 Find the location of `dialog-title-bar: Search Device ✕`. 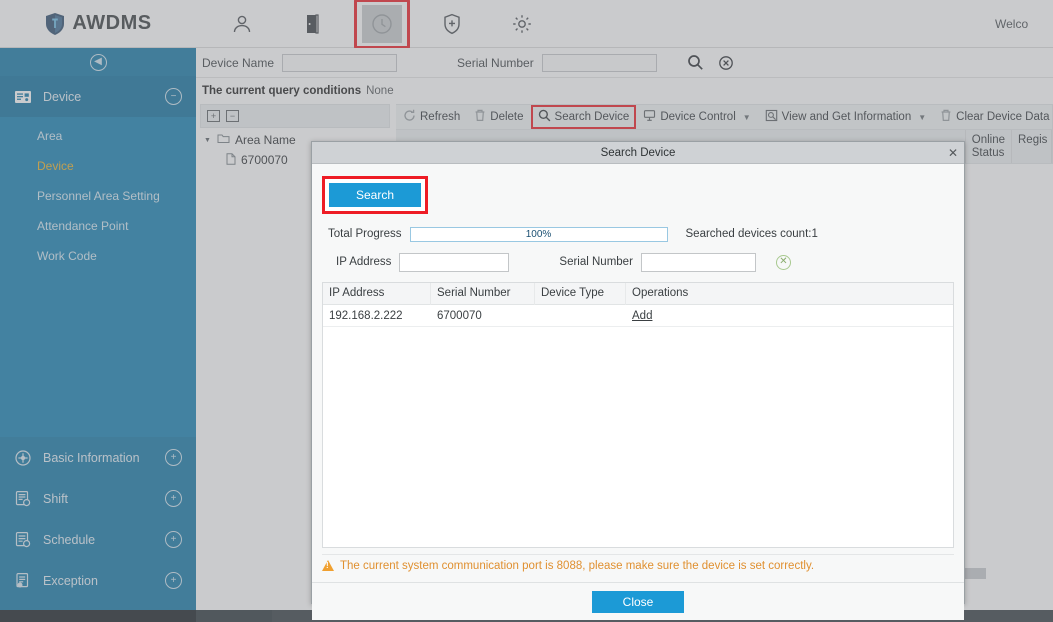

dialog-title-bar: Search Device ✕ is located at coordinates (638, 153).